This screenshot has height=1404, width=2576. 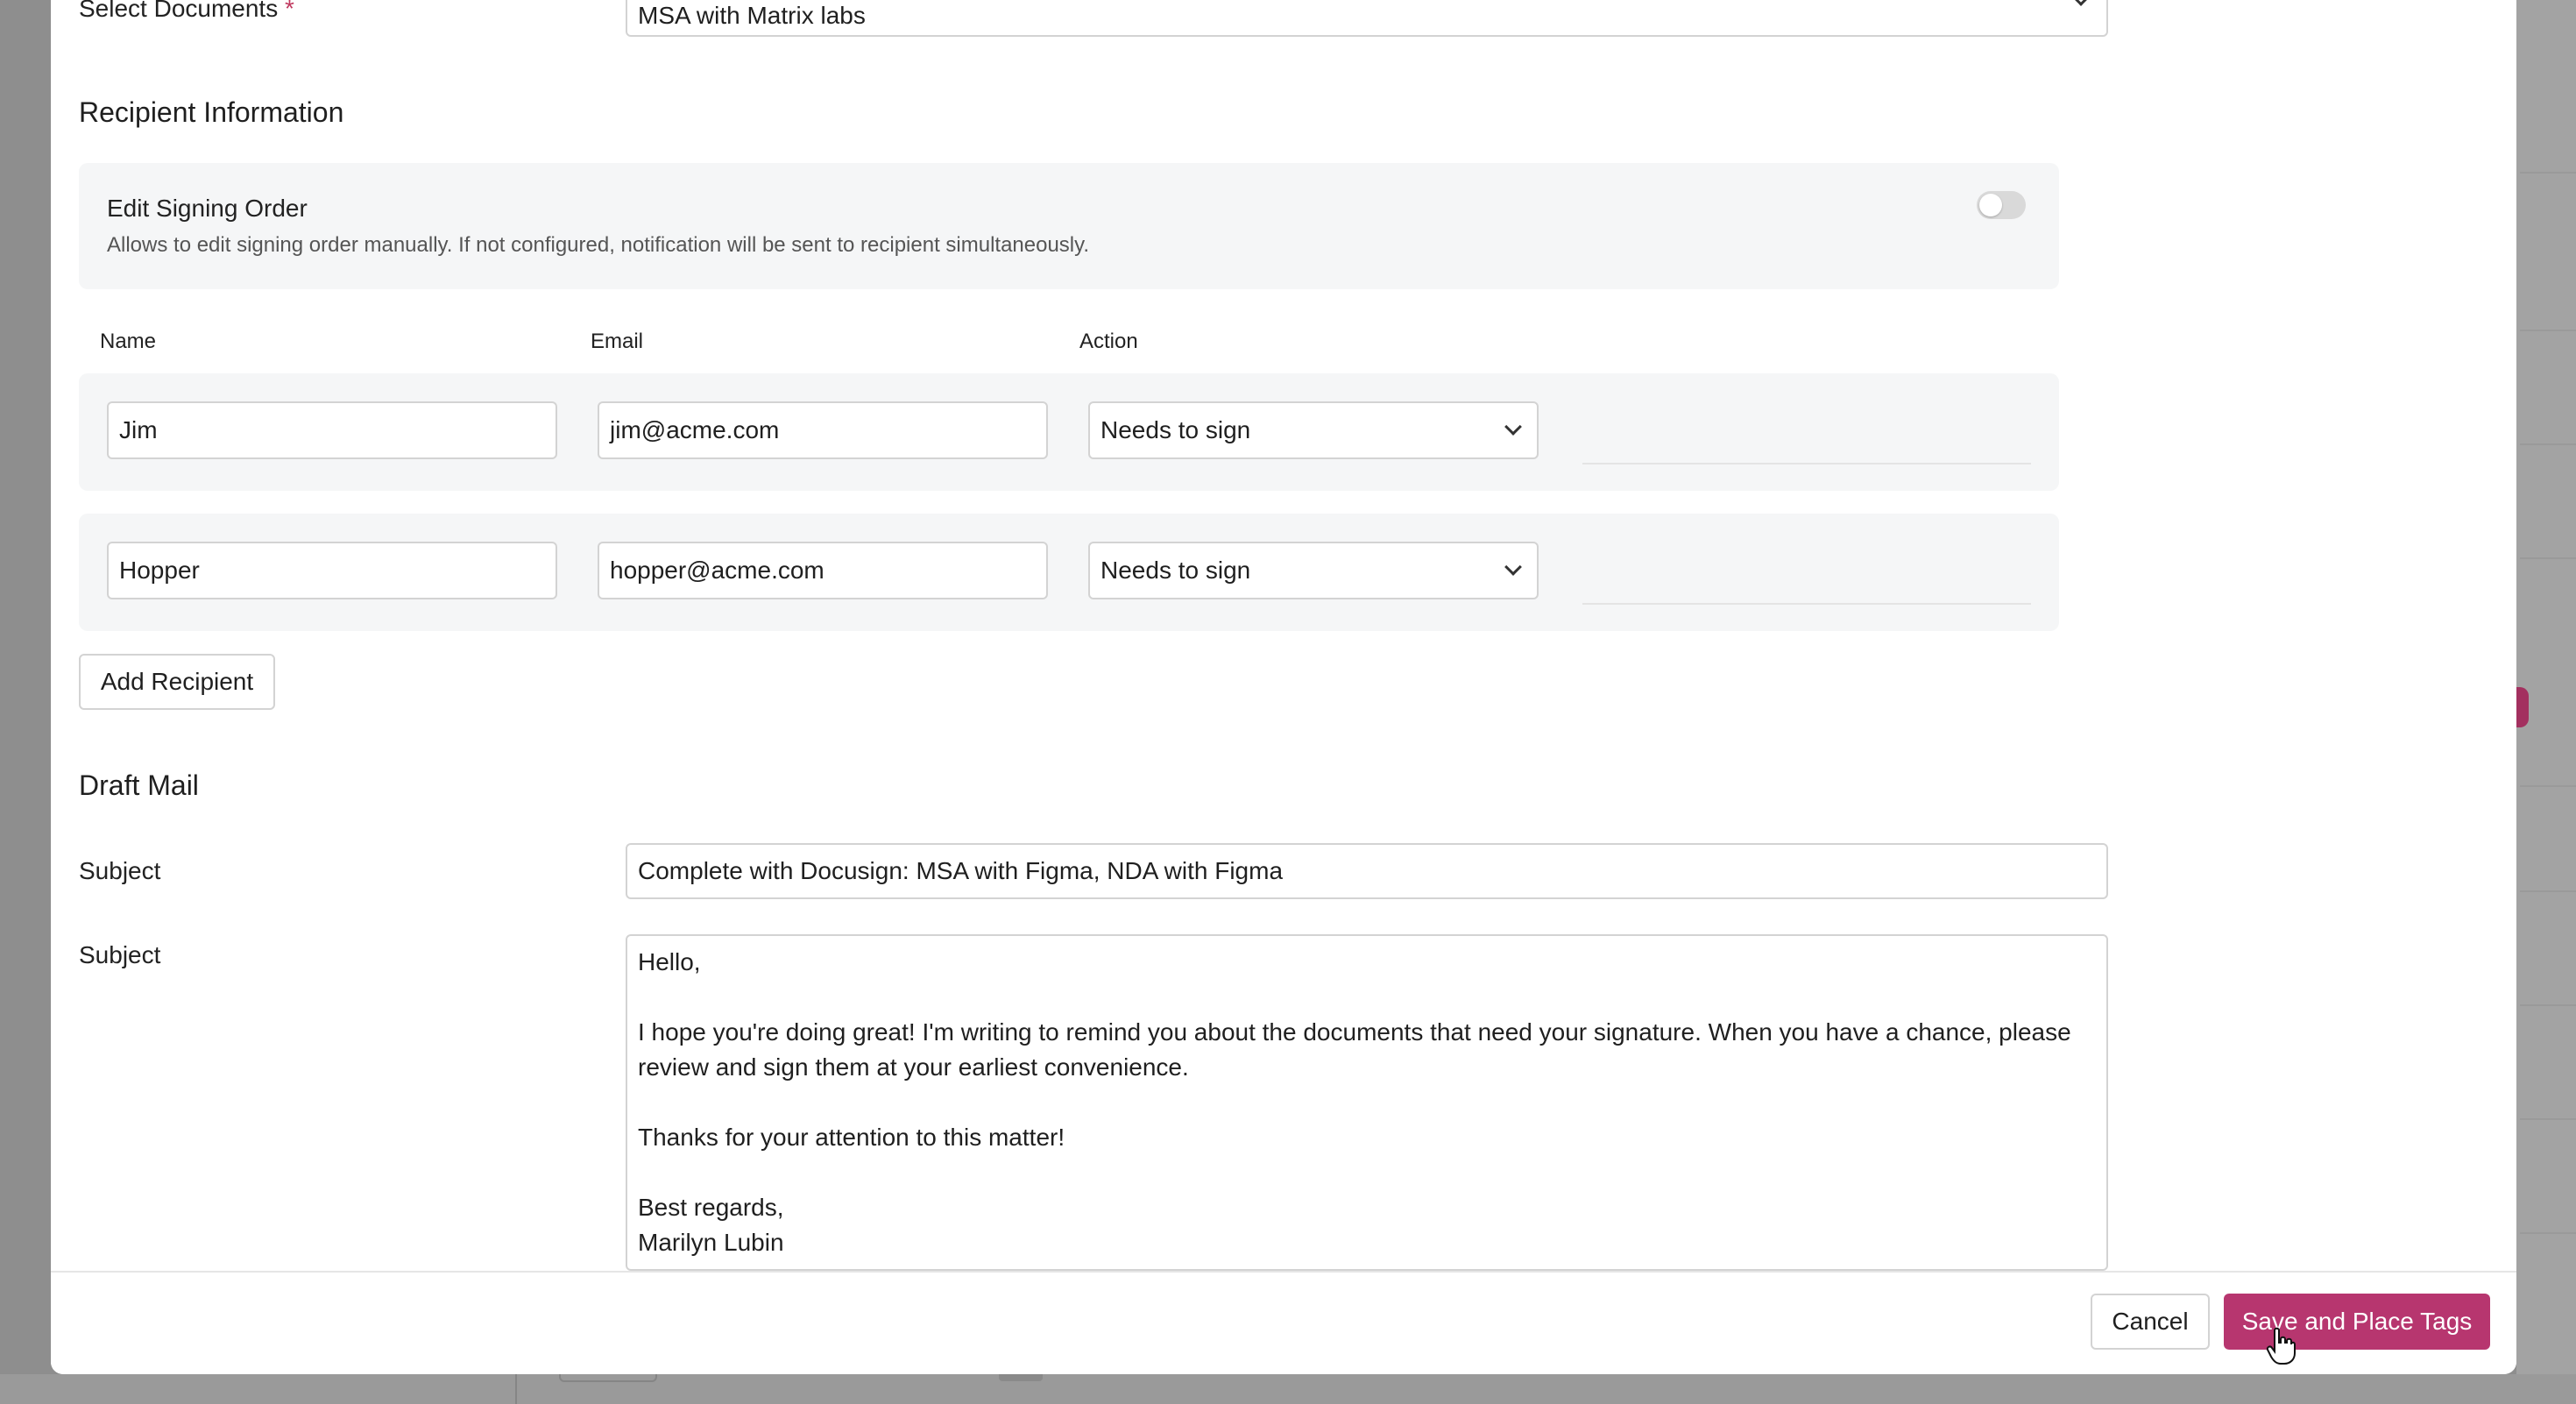 I want to click on select-documents-dropdown: MSA with Matrix labs, so click(x=1367, y=18).